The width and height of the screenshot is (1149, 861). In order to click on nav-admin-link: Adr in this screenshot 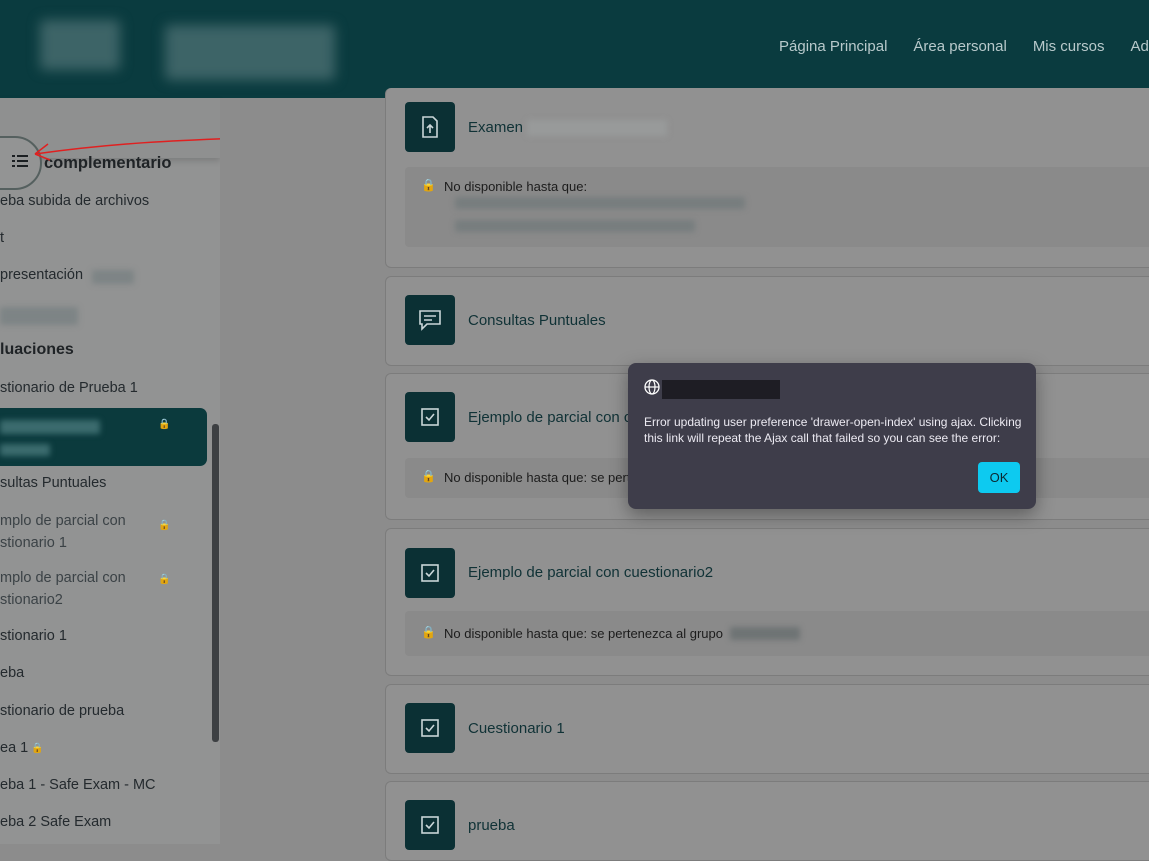, I will do `click(1140, 46)`.